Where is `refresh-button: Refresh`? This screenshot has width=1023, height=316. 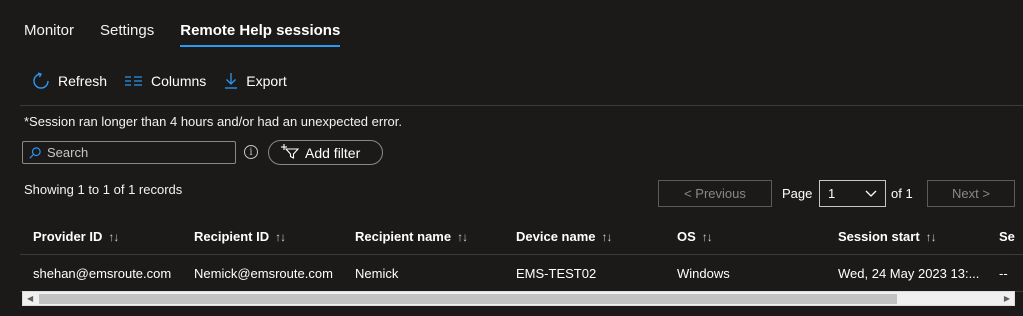
refresh-button: Refresh is located at coordinates (69, 81).